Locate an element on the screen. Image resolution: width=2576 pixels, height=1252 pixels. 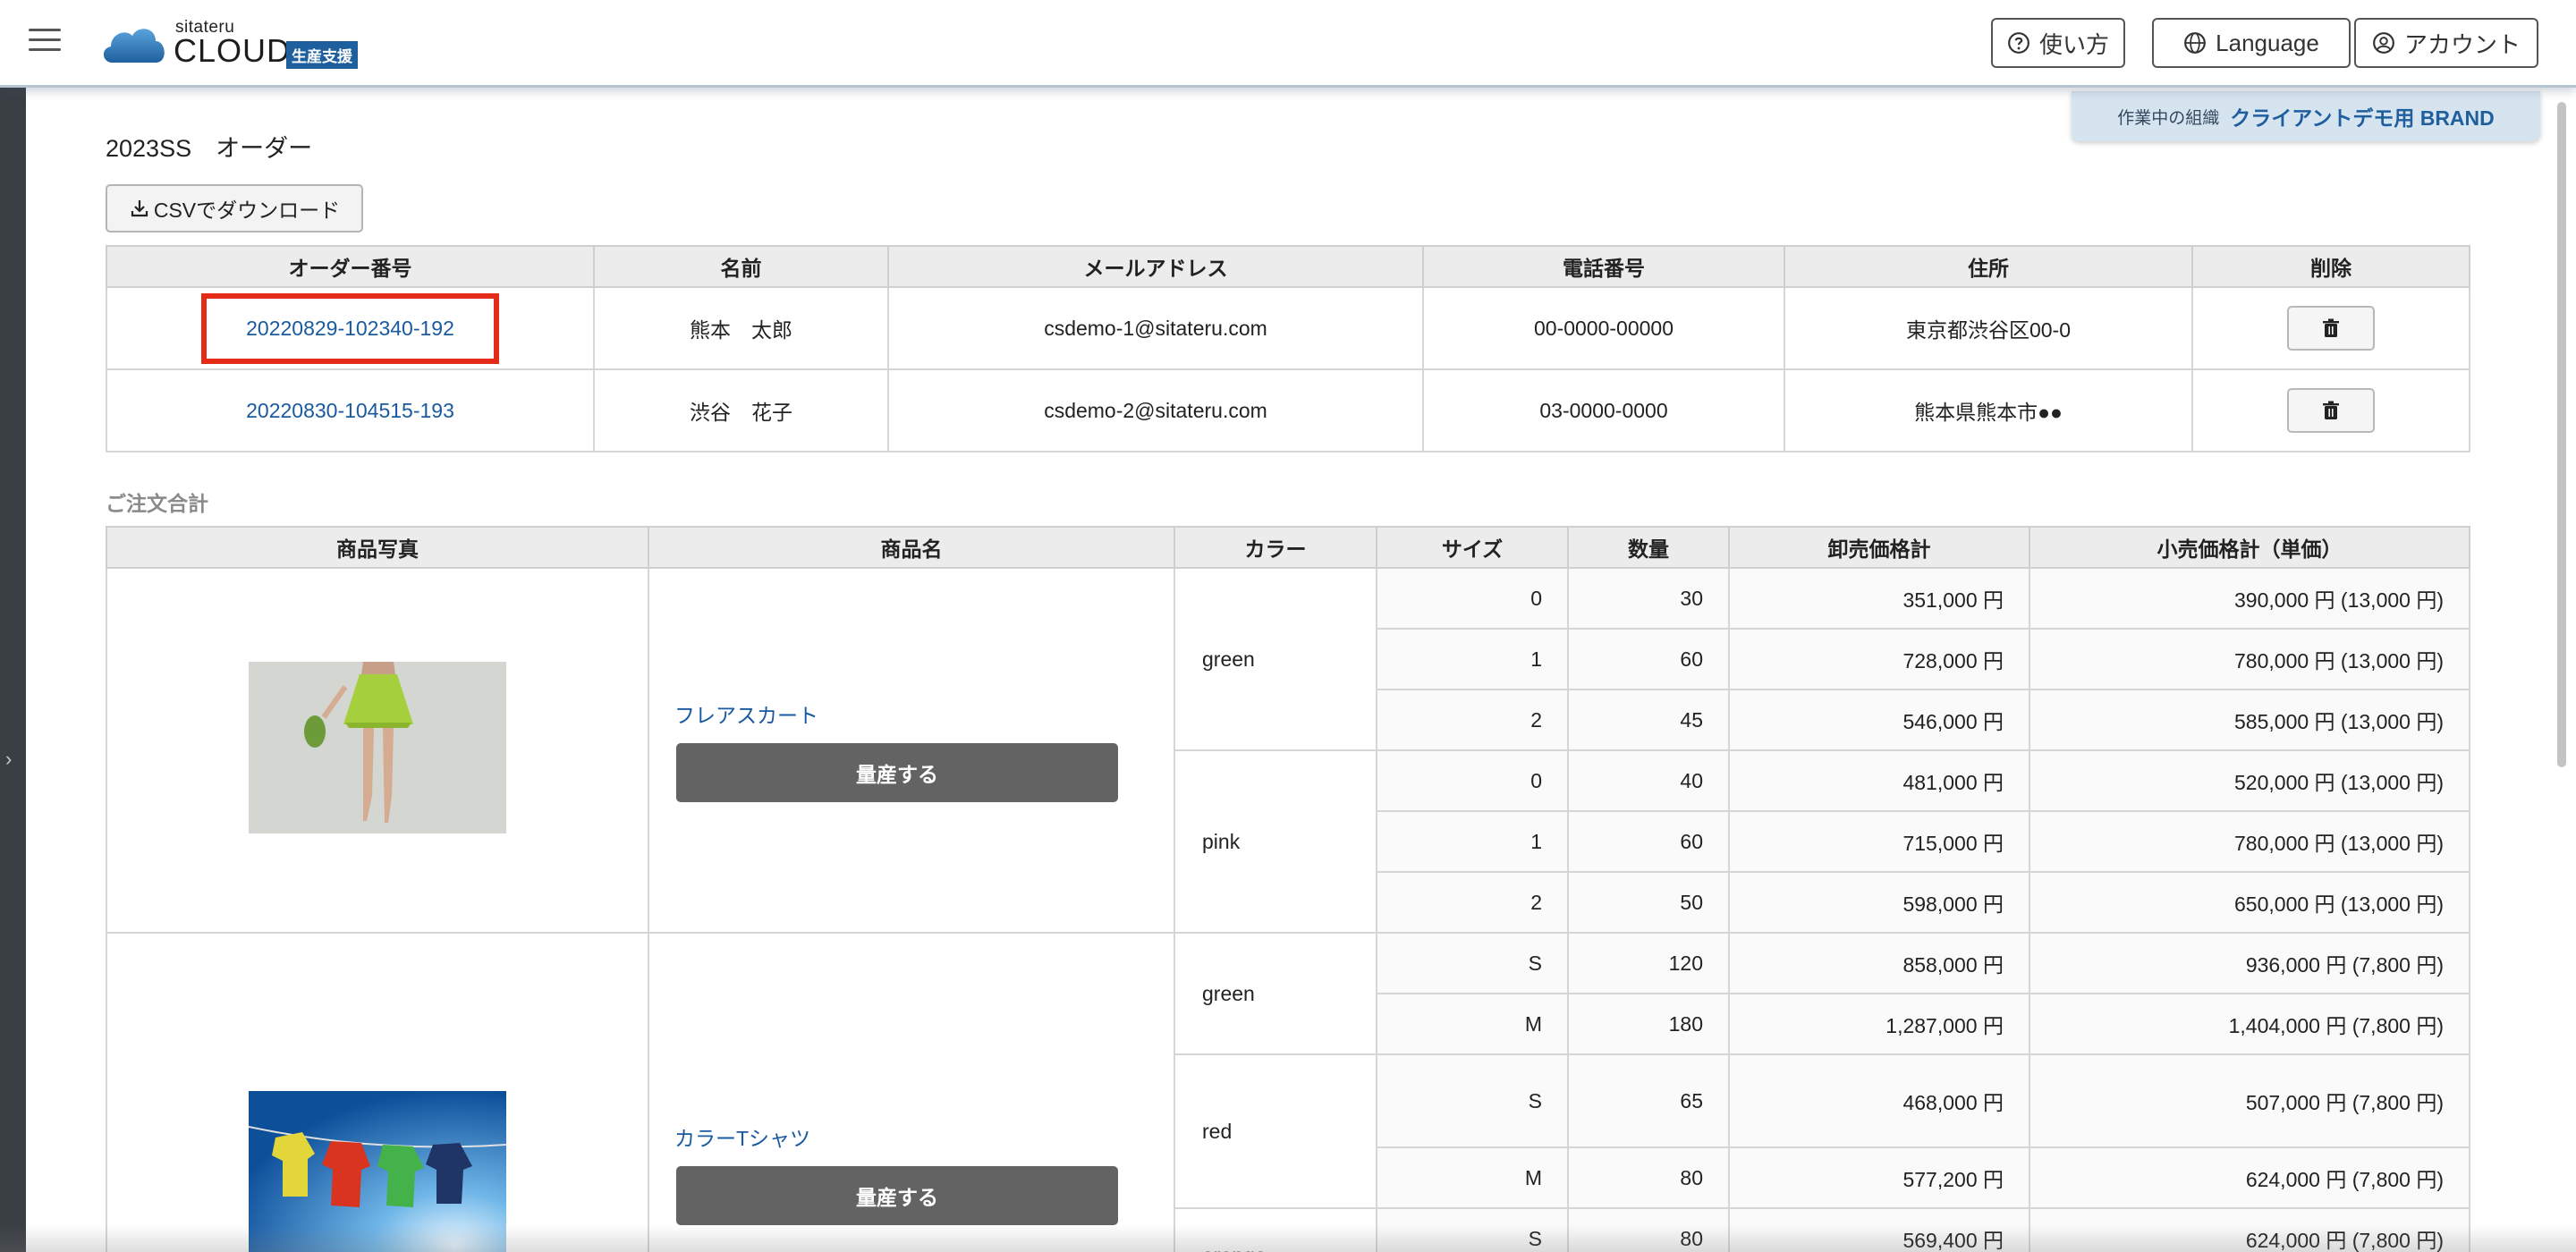
menu-icon is located at coordinates (45, 41).